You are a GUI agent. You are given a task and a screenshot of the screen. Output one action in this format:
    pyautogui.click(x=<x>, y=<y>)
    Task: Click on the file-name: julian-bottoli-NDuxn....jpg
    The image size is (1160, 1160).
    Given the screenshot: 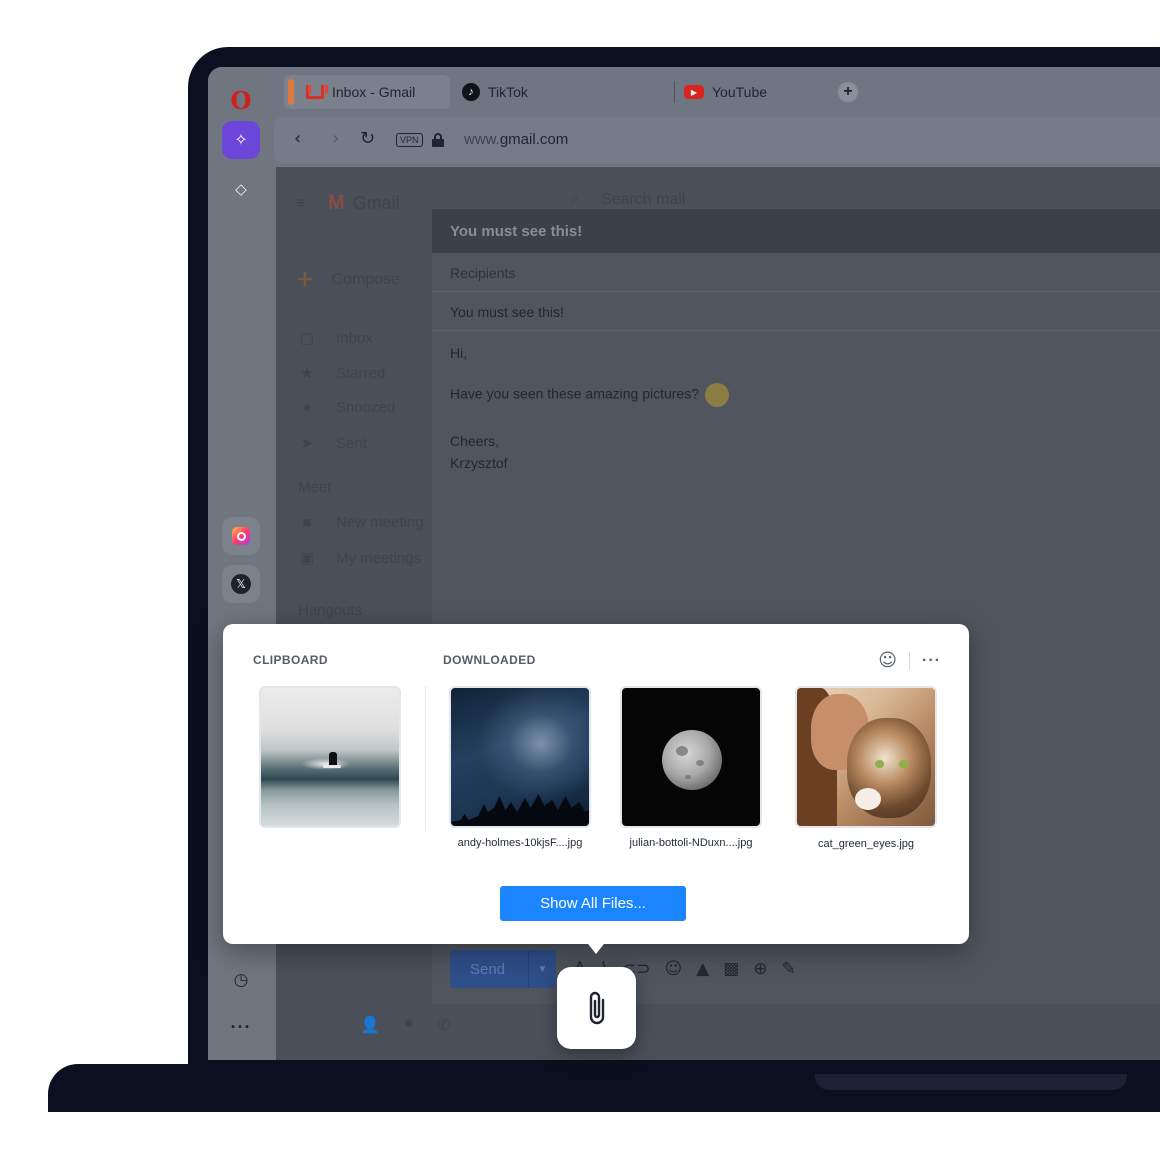 What is the action you would take?
    pyautogui.click(x=691, y=843)
    